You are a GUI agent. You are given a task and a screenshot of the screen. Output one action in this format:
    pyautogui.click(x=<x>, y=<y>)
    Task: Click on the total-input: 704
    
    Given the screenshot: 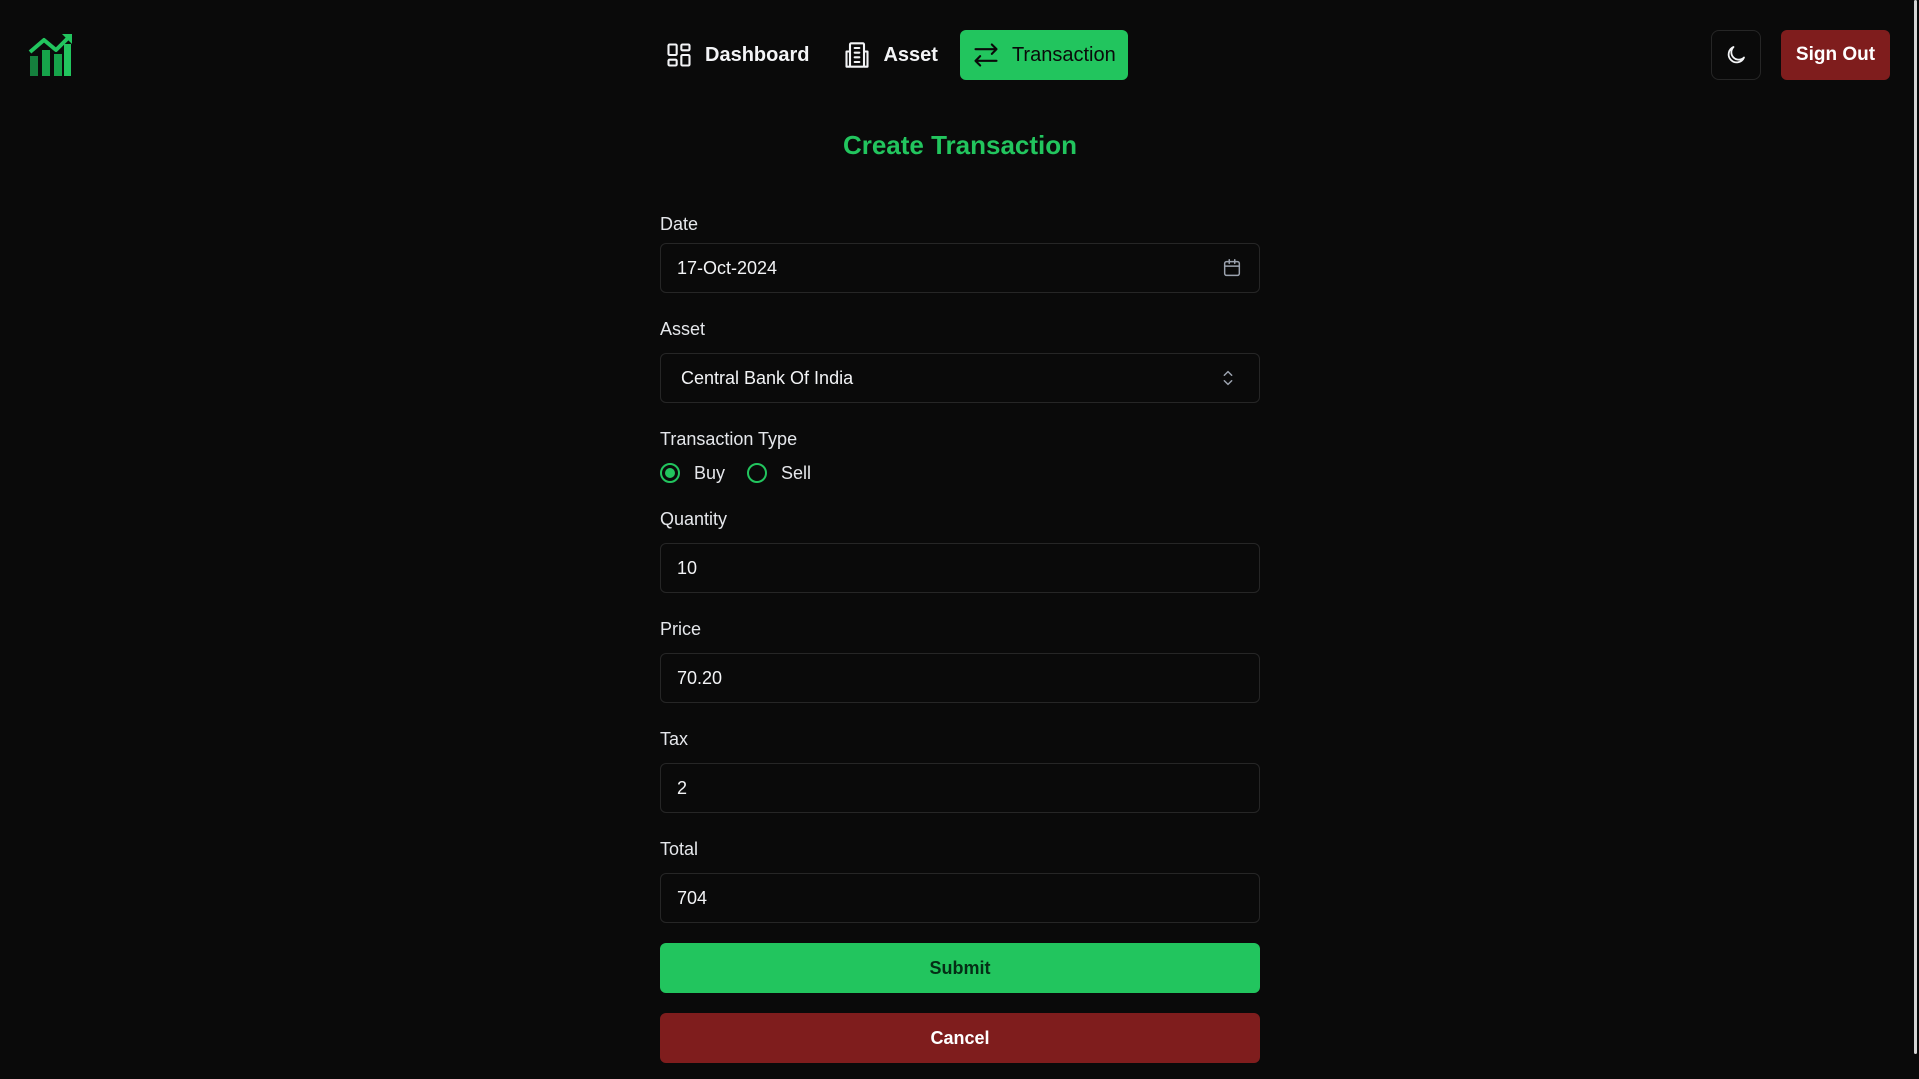 What is the action you would take?
    pyautogui.click(x=960, y=898)
    